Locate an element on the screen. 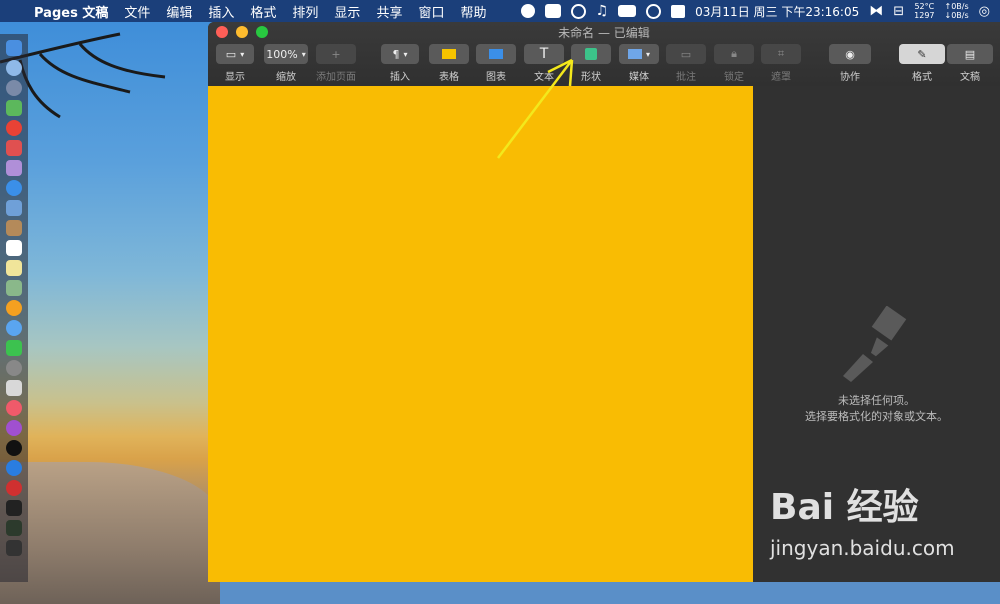  watermark-brand: Bai 经验 is located at coordinates (844, 507).